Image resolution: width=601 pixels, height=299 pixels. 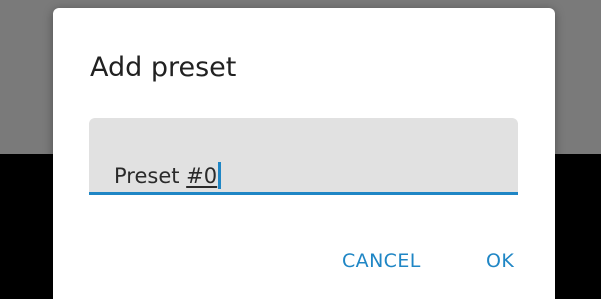 I want to click on dialog-title: Add preset, so click(x=163, y=67).